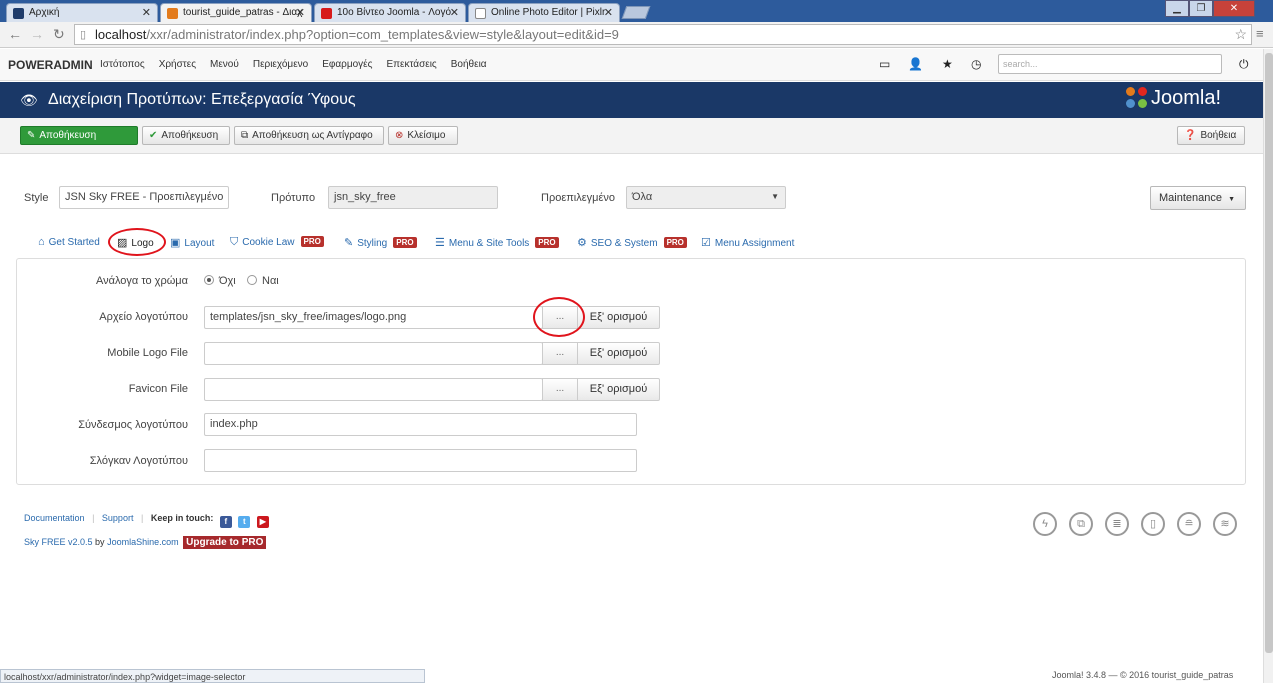 The image size is (1273, 683). I want to click on monitor-icon: ▭, so click(884, 64).